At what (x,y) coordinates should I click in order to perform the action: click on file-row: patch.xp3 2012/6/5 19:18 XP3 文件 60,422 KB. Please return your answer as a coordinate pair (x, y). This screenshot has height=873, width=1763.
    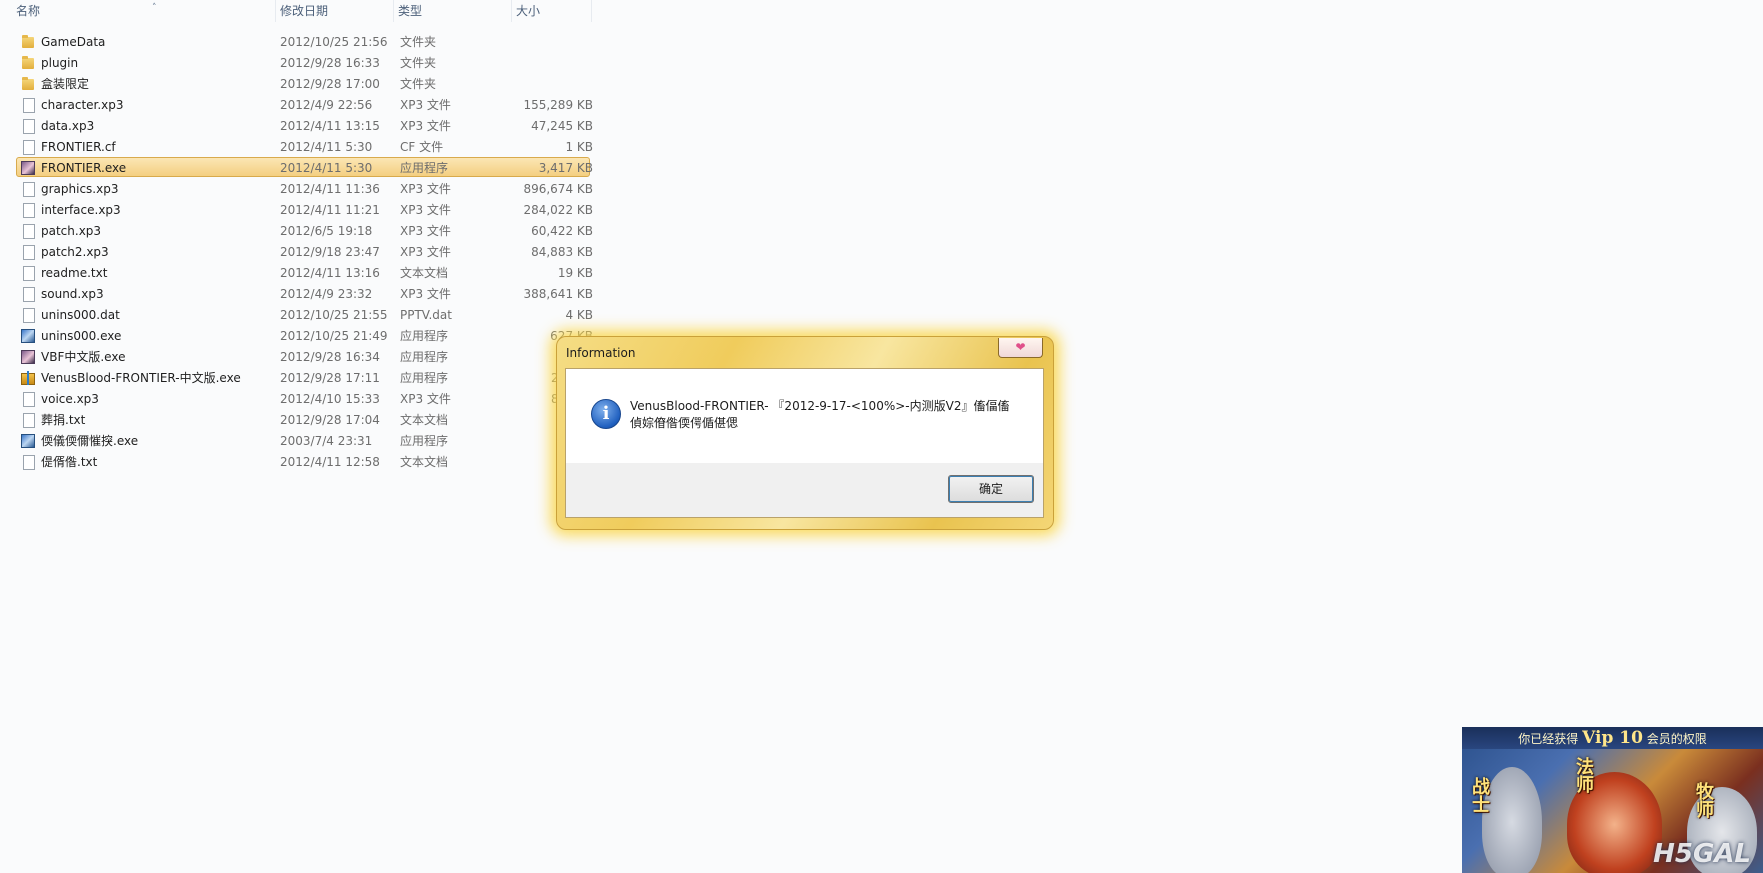
    Looking at the image, I should click on (304, 230).